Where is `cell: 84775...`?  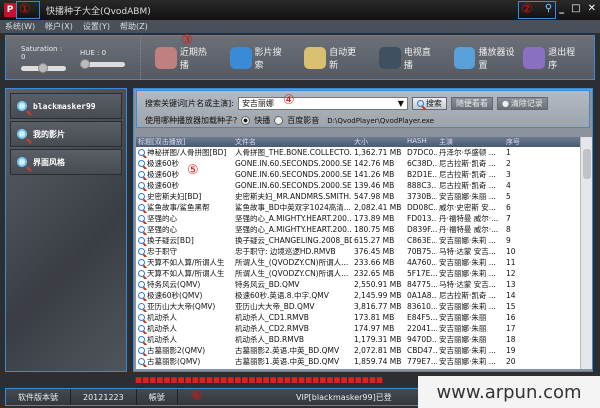
cell: 84775... is located at coordinates (422, 284).